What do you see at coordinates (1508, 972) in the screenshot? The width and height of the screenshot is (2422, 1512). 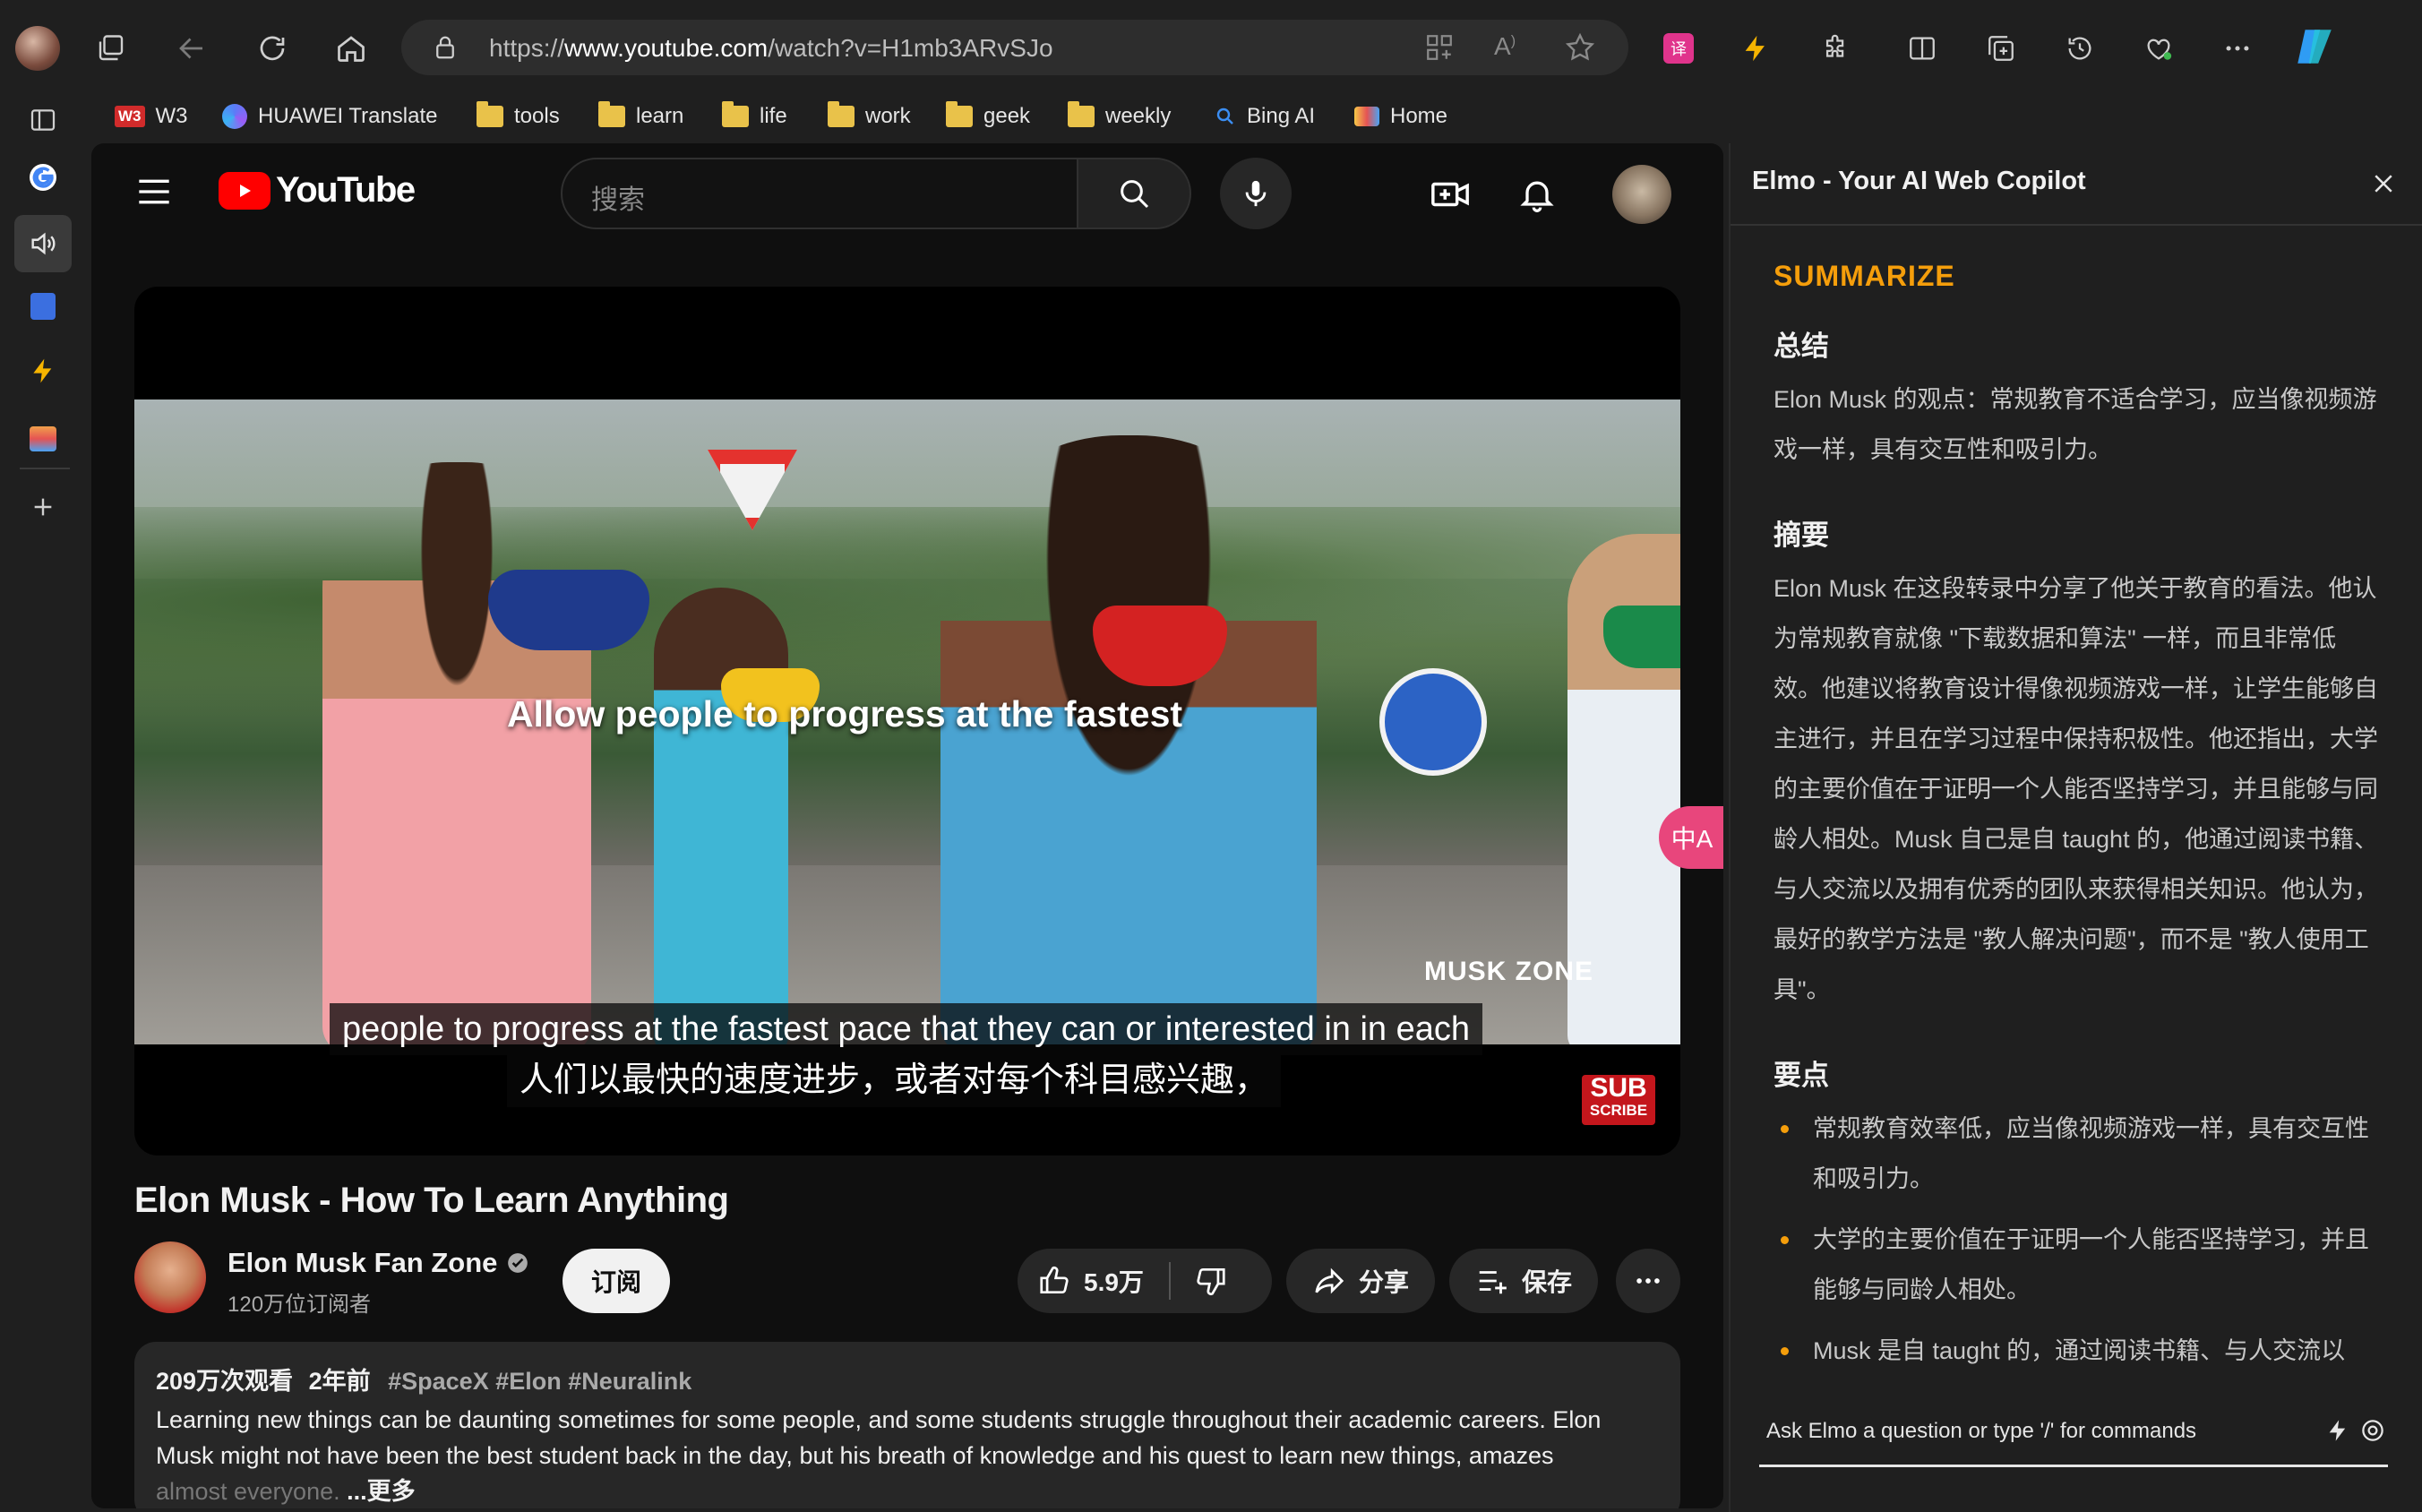 I see `channel-watermark: MUSK ZONE` at bounding box center [1508, 972].